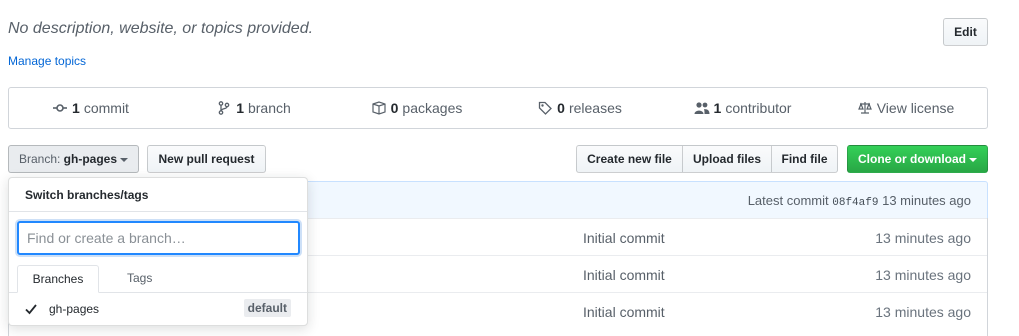 The height and width of the screenshot is (336, 1019). I want to click on branch-prefix: Branch:, so click(39, 159).